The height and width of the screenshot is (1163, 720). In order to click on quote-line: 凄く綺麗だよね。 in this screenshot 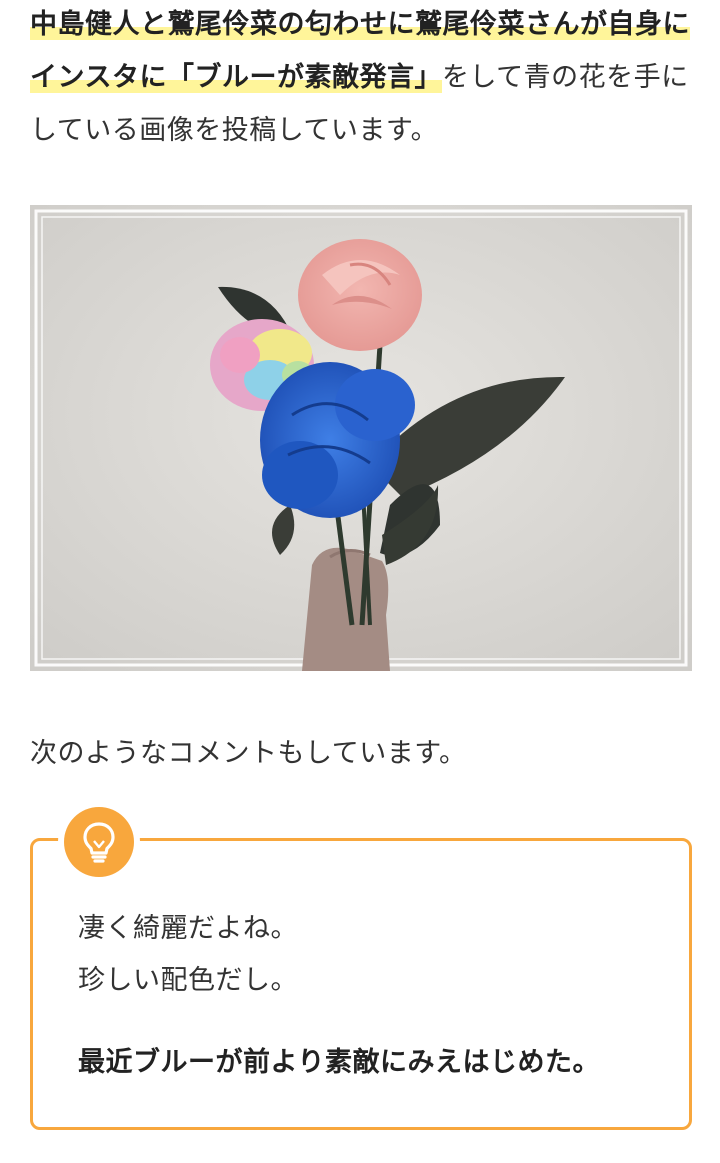, I will do `click(188, 928)`.